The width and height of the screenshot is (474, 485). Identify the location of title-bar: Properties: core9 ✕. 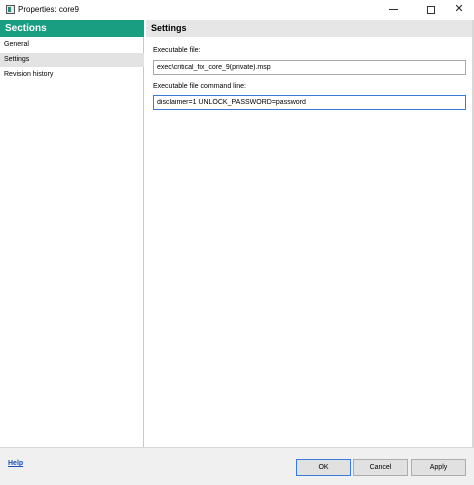
(237, 9).